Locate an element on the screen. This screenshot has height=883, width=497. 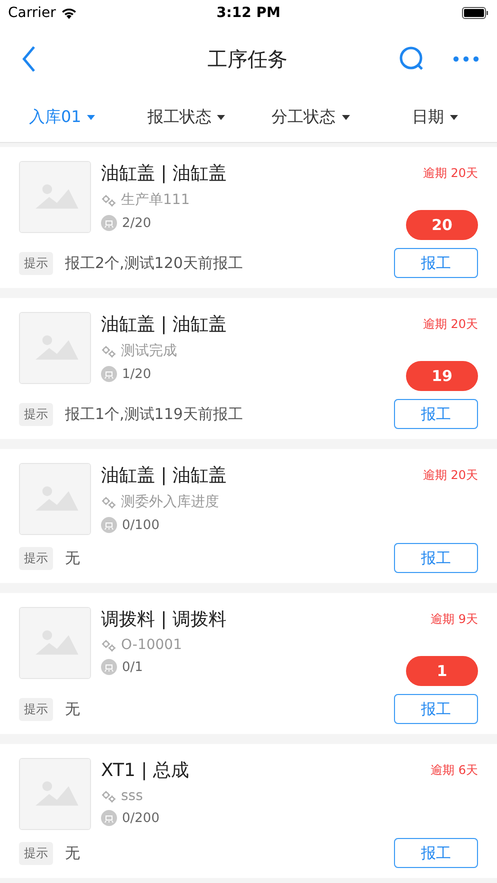
task-title: XT1 | 总成 is located at coordinates (145, 770).